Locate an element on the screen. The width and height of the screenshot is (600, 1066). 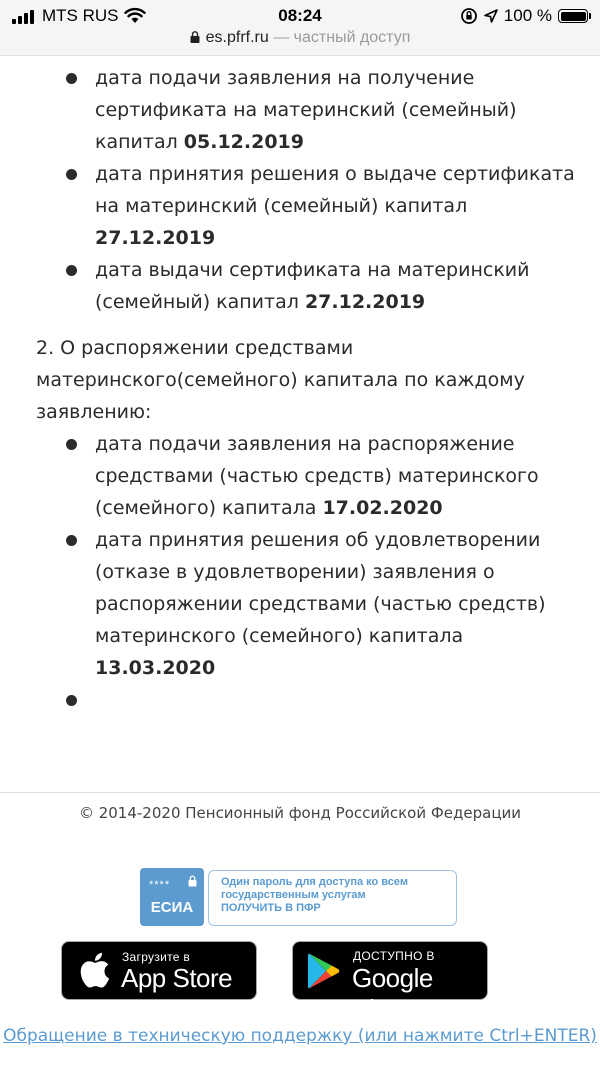
app-store-big-label: App Store is located at coordinates (177, 978).